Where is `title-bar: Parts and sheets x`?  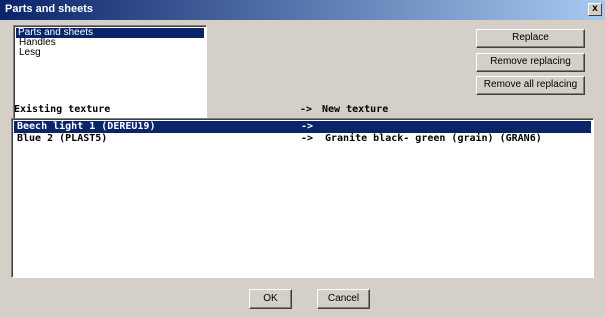
title-bar: Parts and sheets x is located at coordinates (302, 10).